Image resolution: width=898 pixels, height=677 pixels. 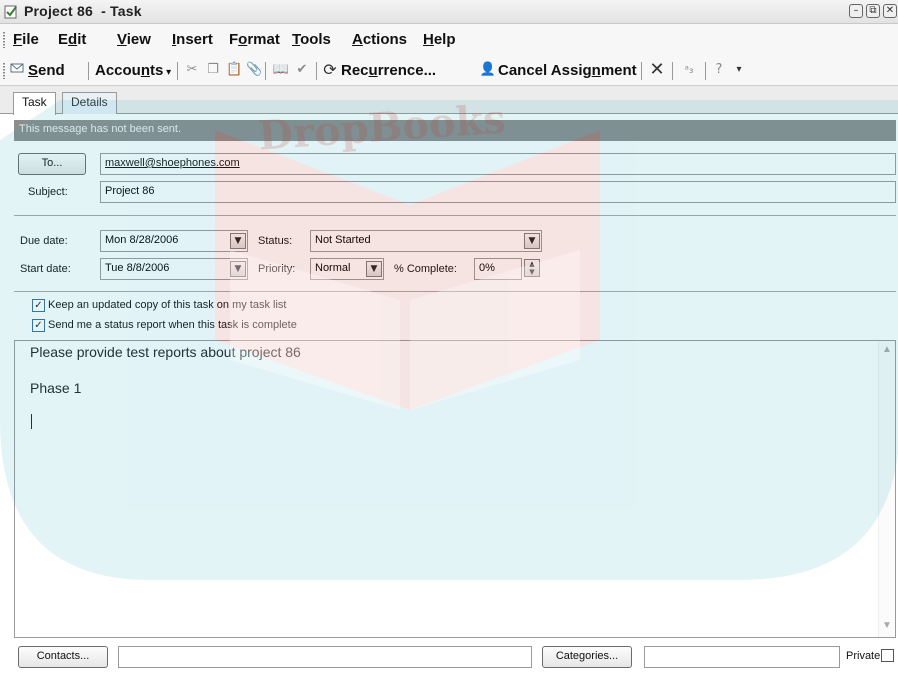 What do you see at coordinates (425, 269) in the screenshot?
I see `percent-complete-label: % Complete:` at bounding box center [425, 269].